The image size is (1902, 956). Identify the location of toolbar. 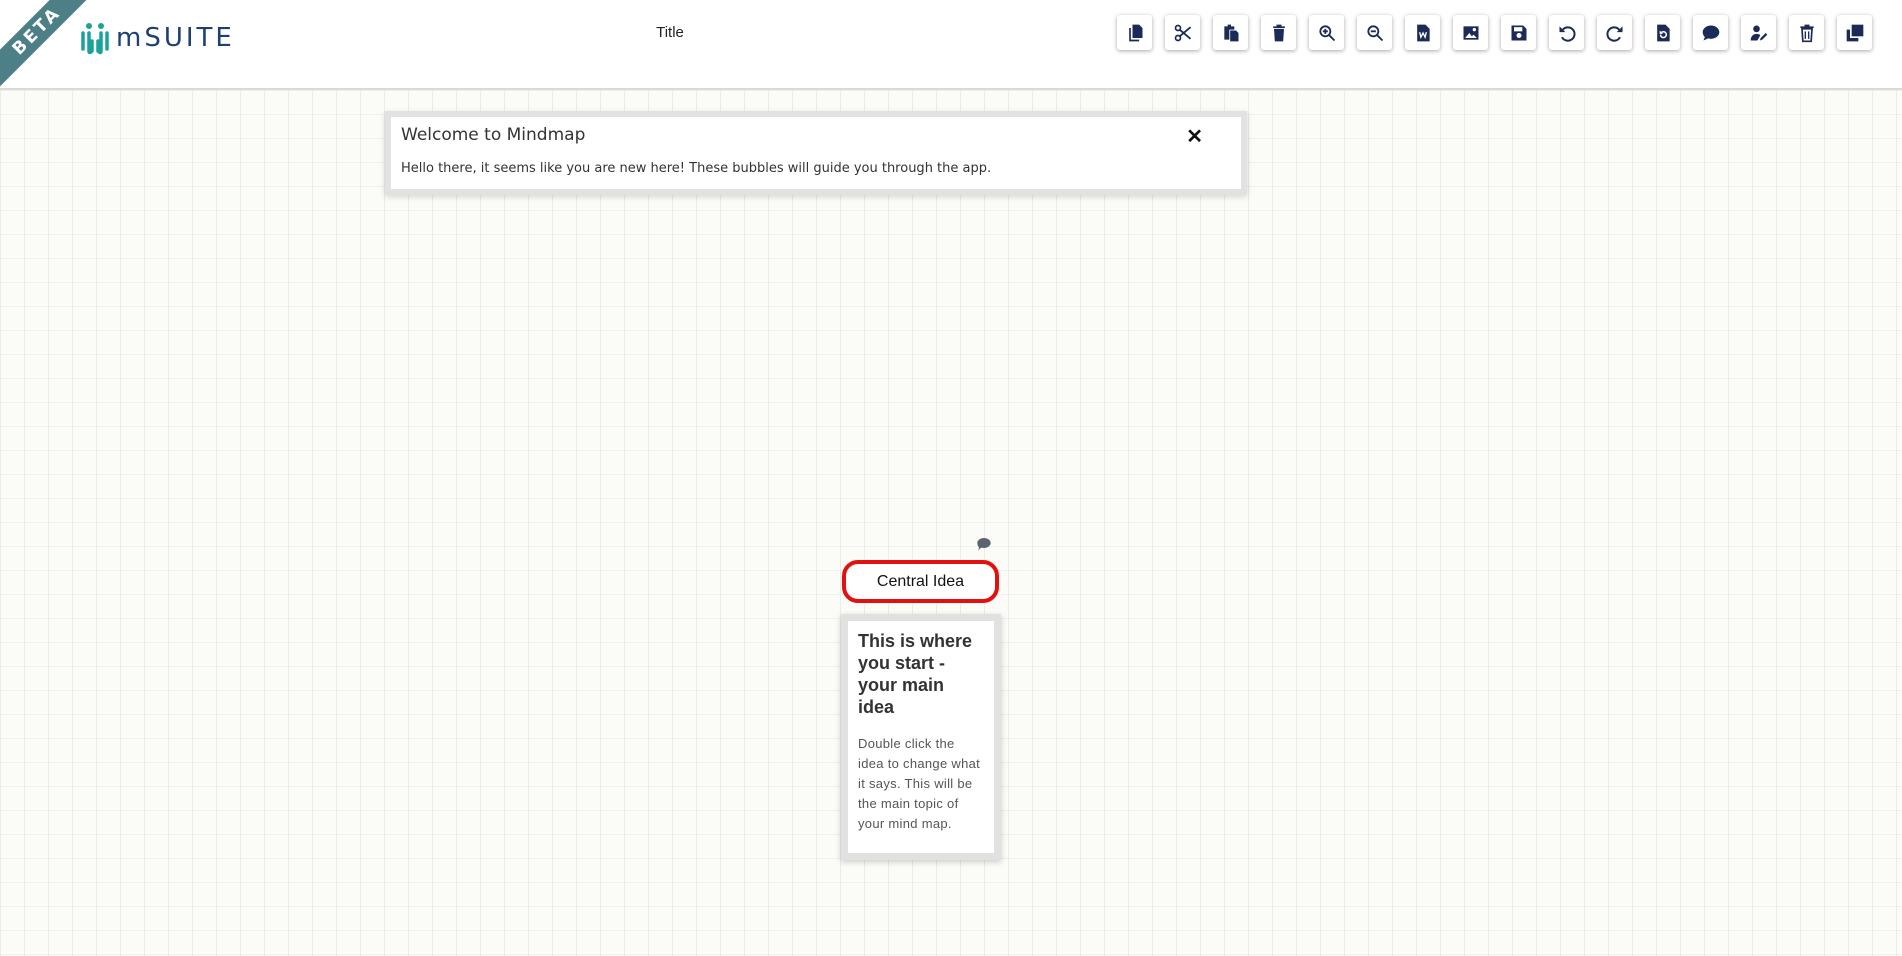
(1494, 32).